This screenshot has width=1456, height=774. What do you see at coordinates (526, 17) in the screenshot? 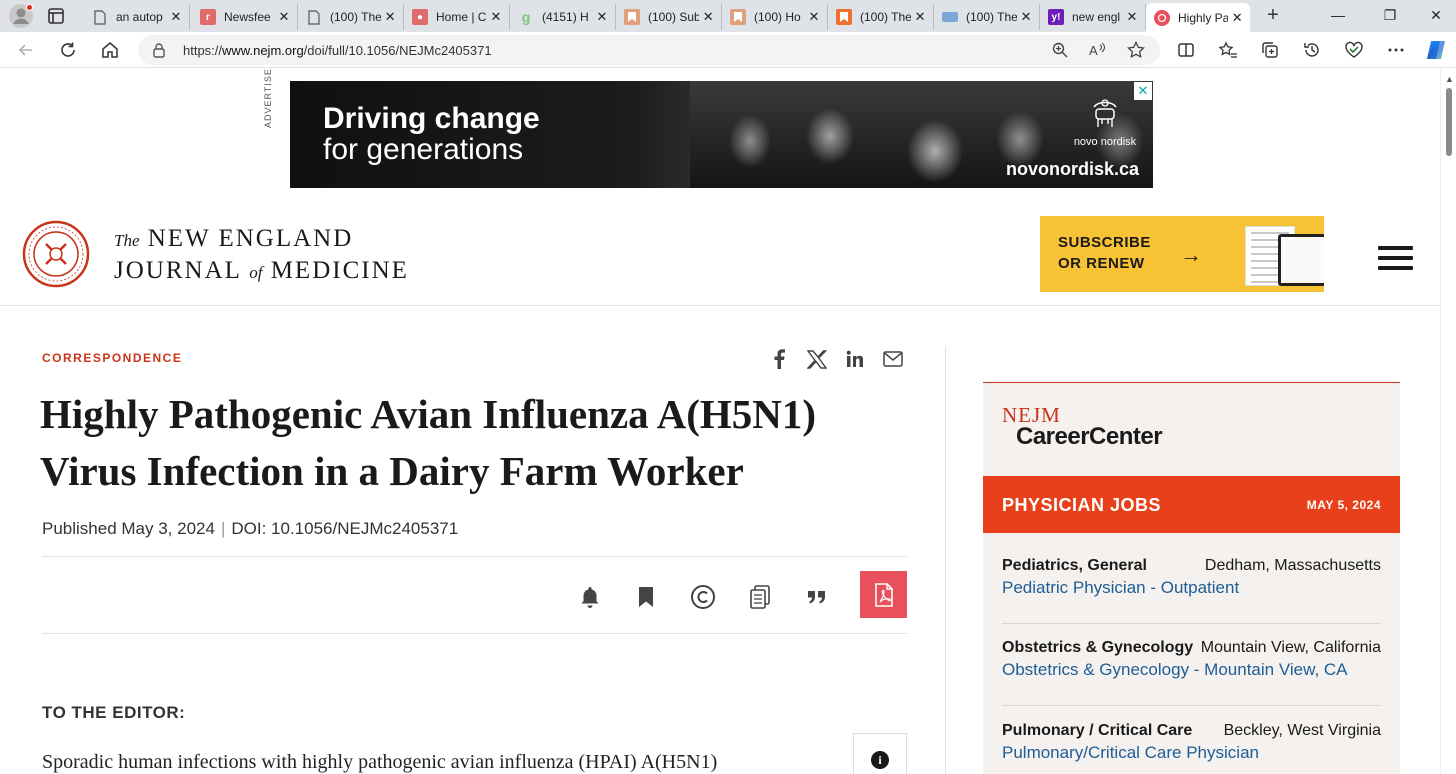
I see `tab-favicon-icon: g` at bounding box center [526, 17].